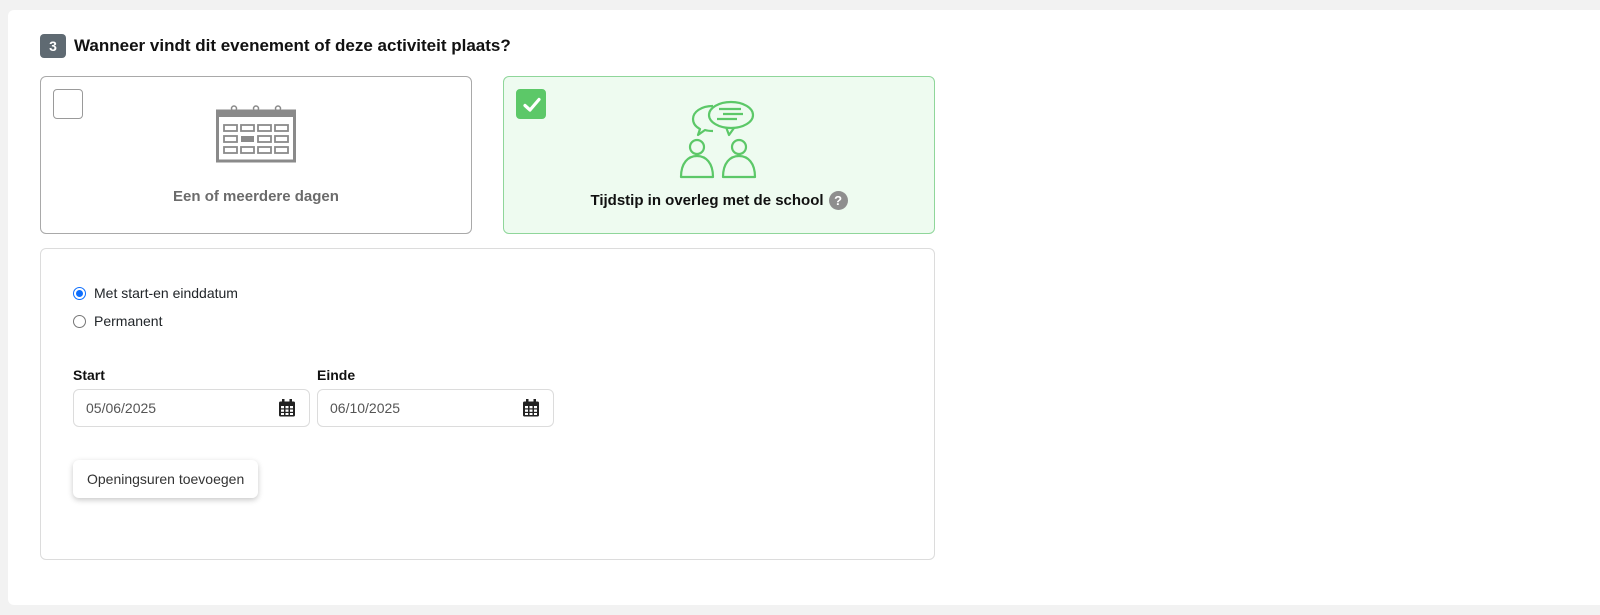 Image resolution: width=1600 pixels, height=615 pixels. I want to click on checkmark-icon, so click(532, 104).